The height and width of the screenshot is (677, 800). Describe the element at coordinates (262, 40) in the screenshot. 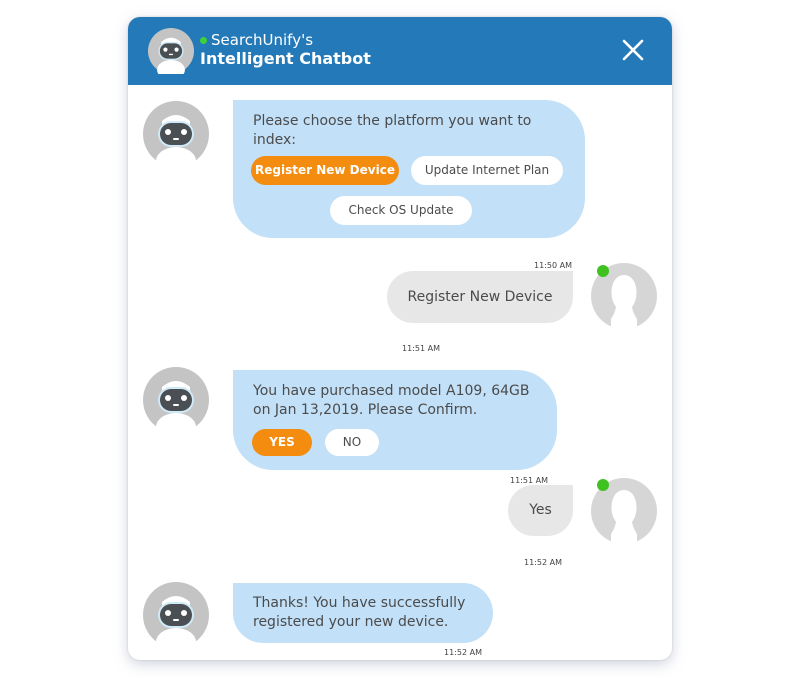

I see `brand-name: SearchUnify's` at that location.